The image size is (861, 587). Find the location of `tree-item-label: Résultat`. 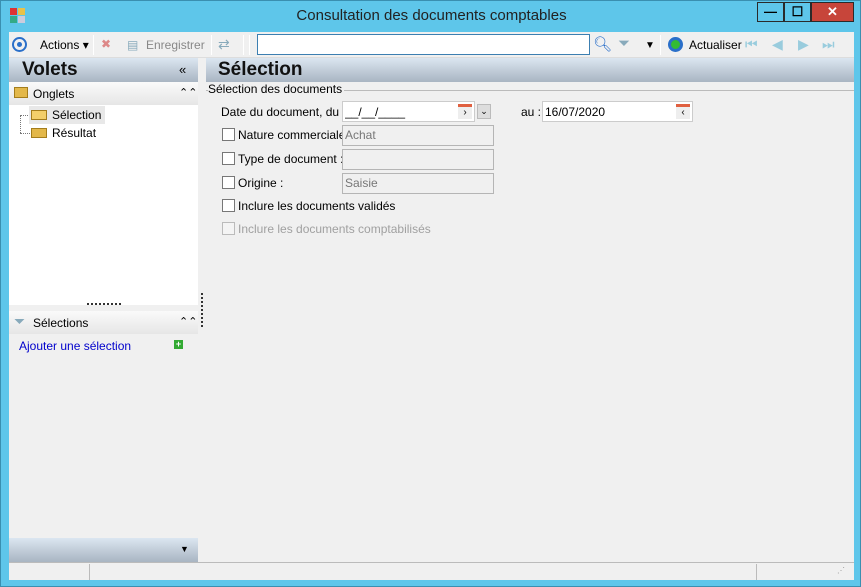

tree-item-label: Résultat is located at coordinates (74, 133).